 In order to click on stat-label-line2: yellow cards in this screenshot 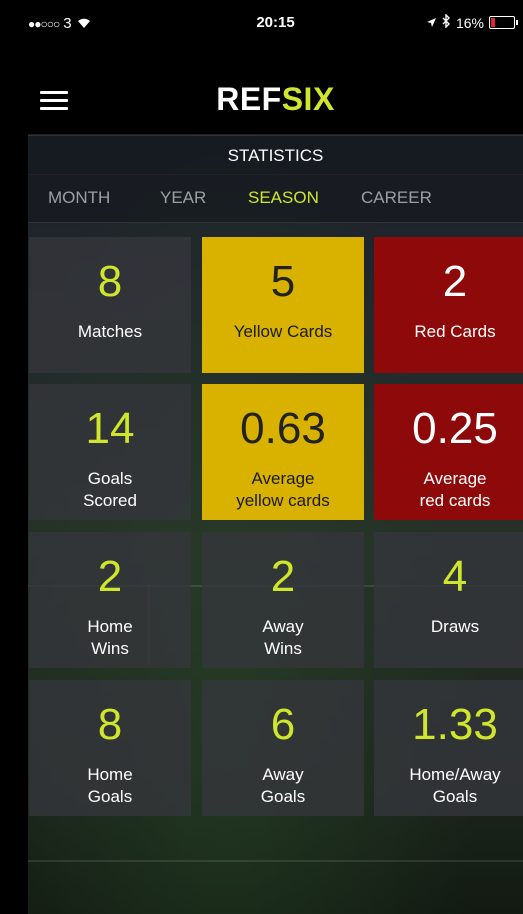, I will do `click(283, 500)`.